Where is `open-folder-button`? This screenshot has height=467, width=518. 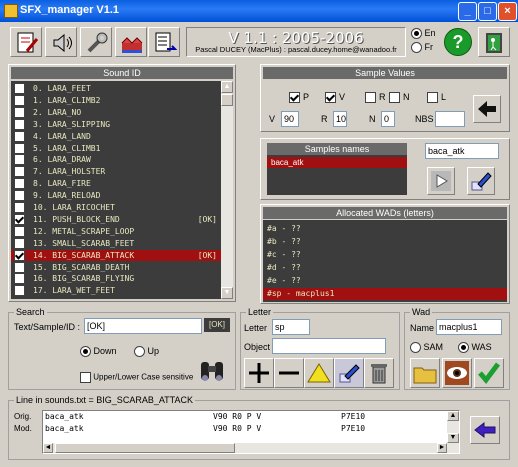
open-folder-button is located at coordinates (425, 373).